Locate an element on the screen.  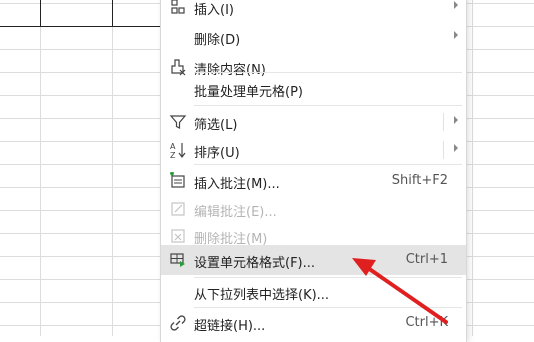
annotation-arrow is located at coordinates (400, 291).